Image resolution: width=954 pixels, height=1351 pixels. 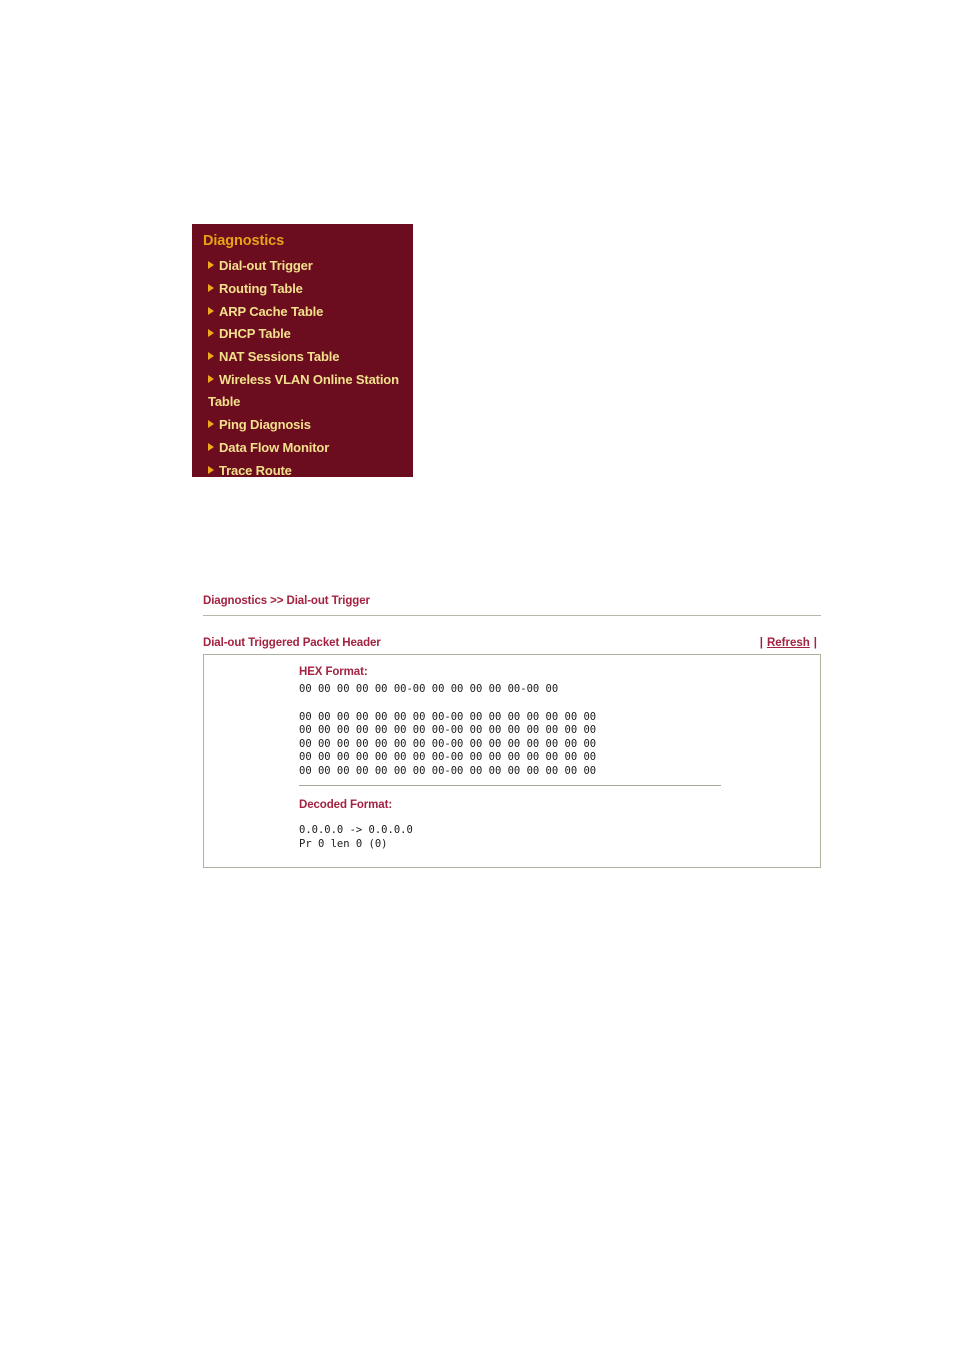 I want to click on menu-item-label: NAT Sessions Table, so click(x=279, y=357).